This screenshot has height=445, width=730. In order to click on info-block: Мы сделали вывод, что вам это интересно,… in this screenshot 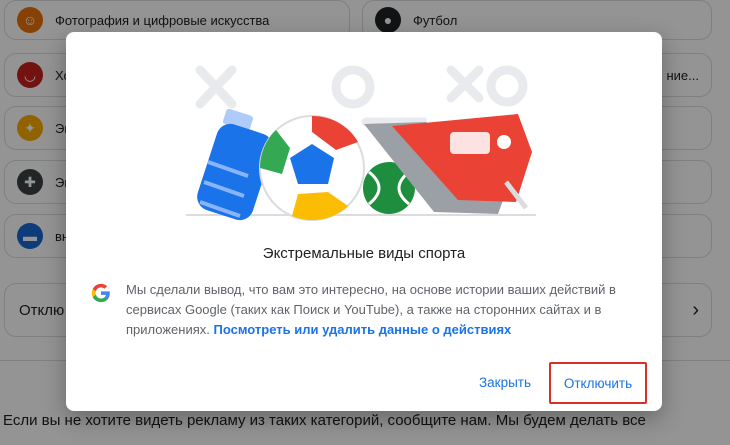, I will do `click(370, 310)`.